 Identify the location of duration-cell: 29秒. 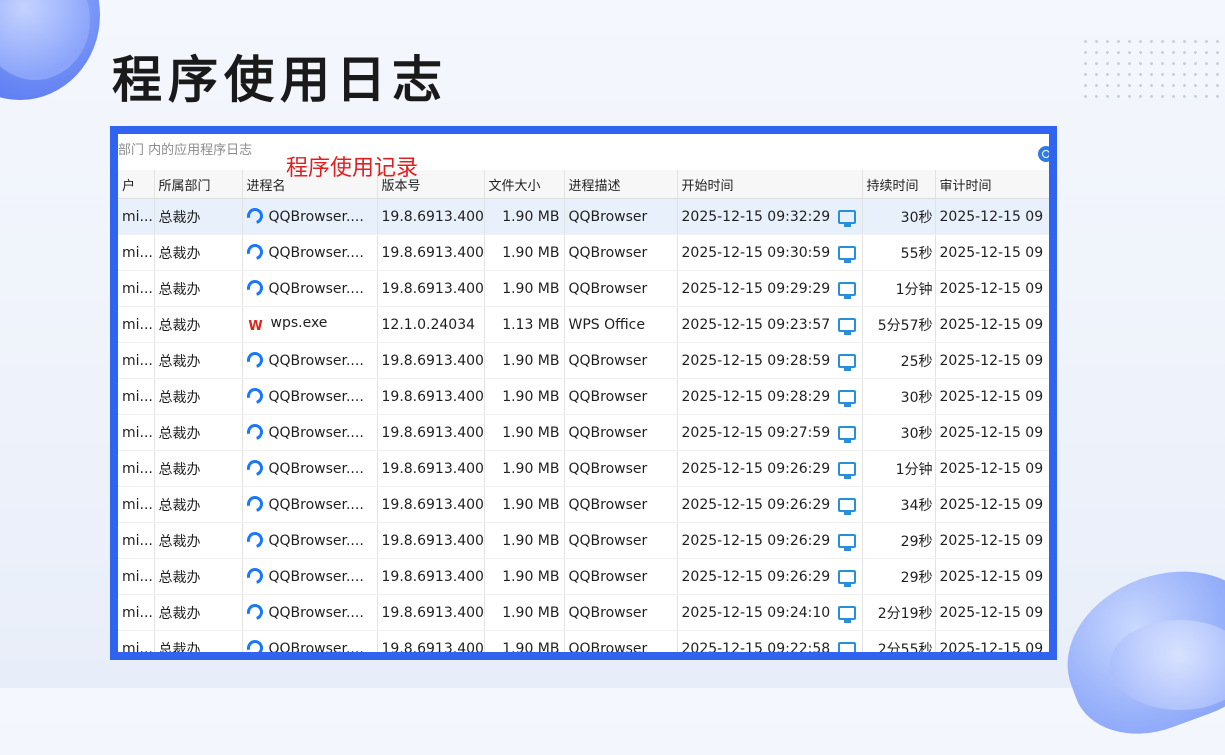
(899, 576).